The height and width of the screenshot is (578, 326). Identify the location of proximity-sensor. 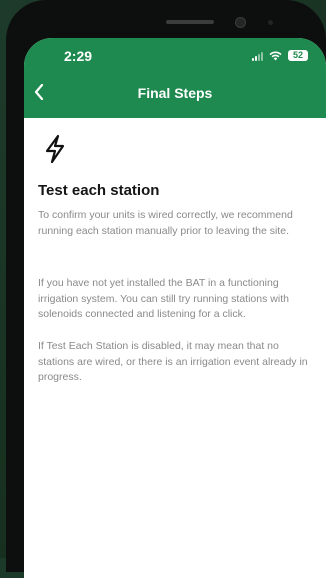
(270, 22).